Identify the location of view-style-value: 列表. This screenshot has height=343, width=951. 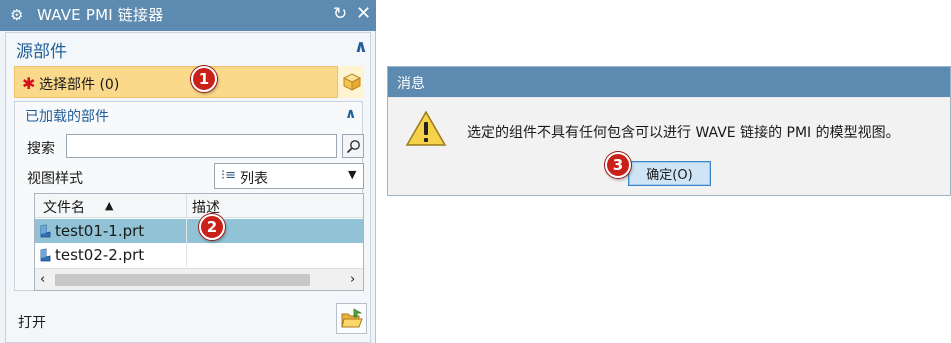
(254, 179).